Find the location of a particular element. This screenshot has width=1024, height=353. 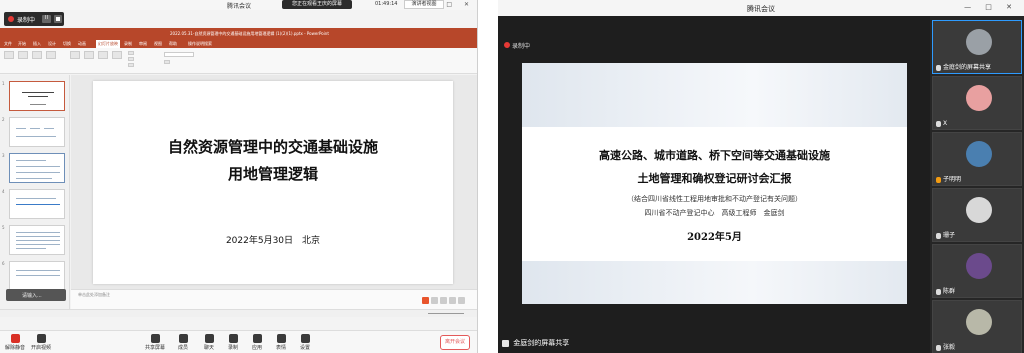

tab-home: 开始 is located at coordinates (22, 44).